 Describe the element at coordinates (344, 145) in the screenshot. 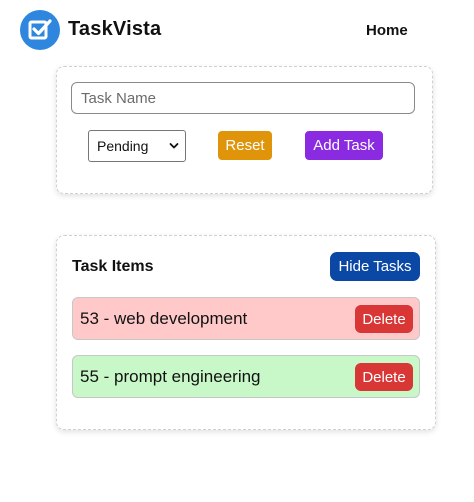

I see `add-task-button: Add Task` at that location.